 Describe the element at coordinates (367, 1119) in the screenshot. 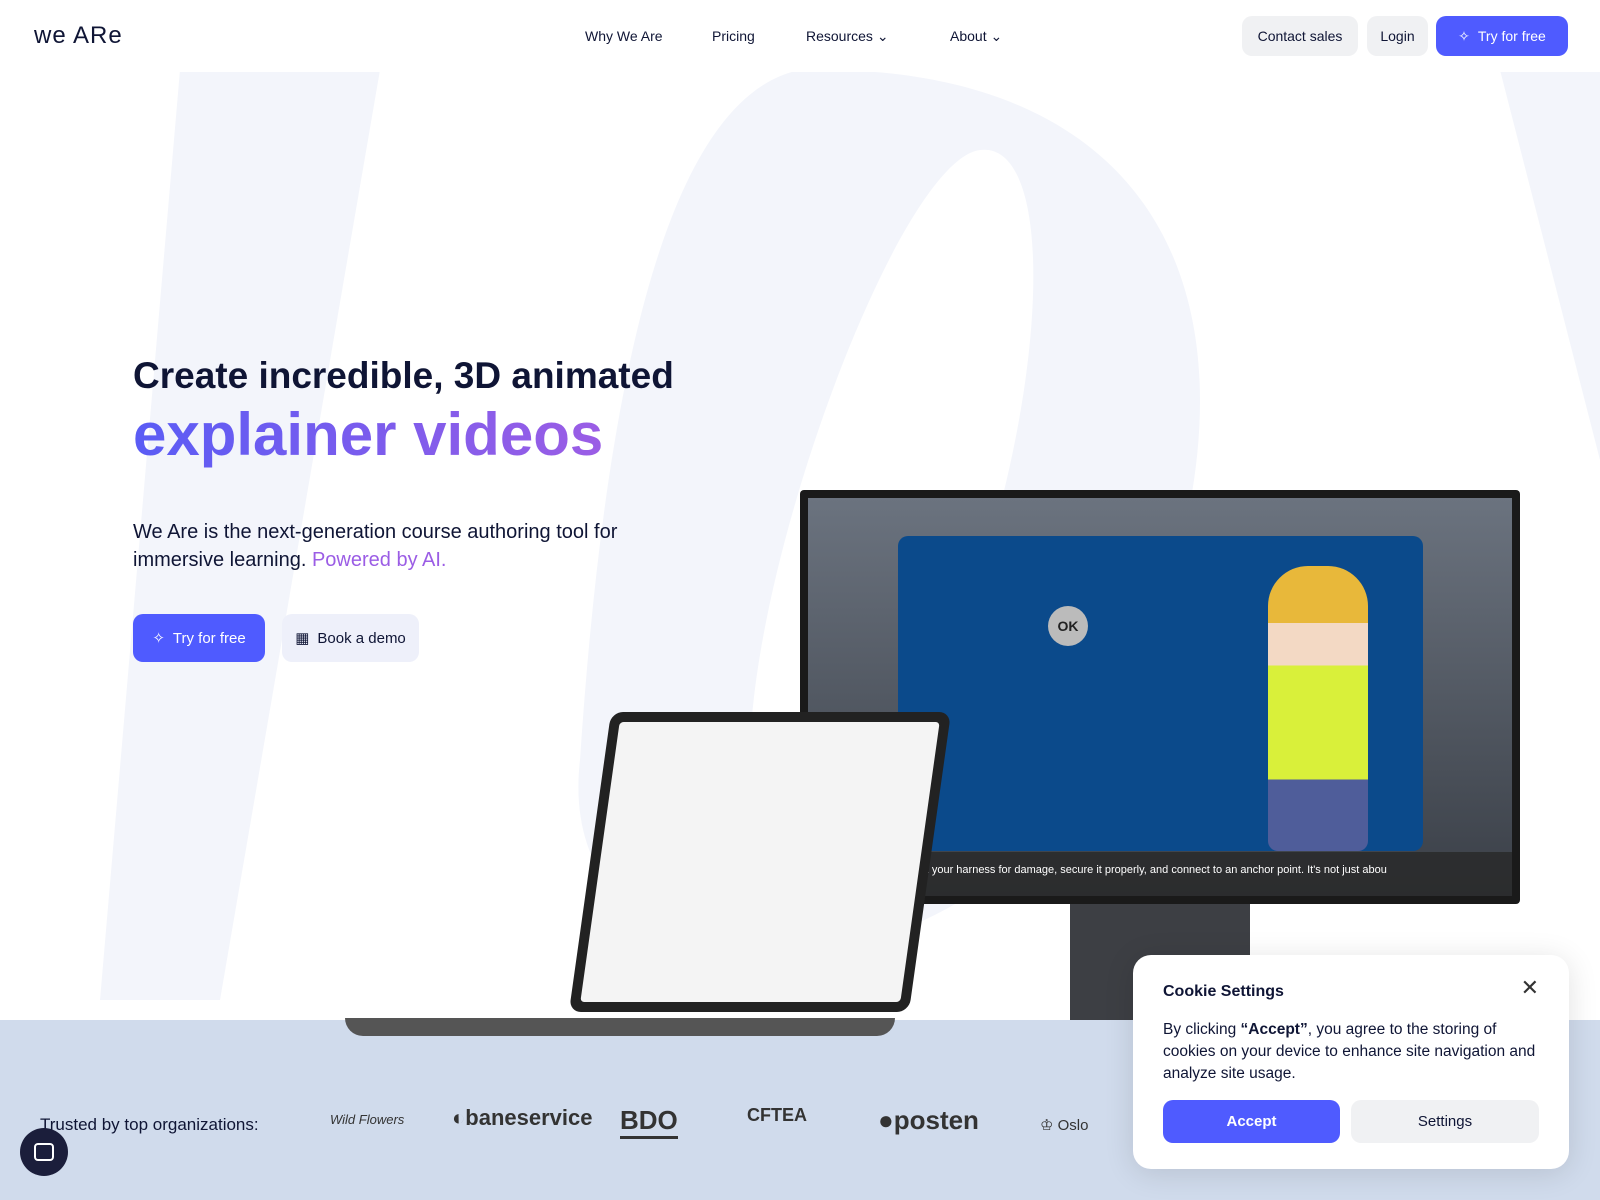

I see `logo-wild-flowers: Wild Flowers` at that location.